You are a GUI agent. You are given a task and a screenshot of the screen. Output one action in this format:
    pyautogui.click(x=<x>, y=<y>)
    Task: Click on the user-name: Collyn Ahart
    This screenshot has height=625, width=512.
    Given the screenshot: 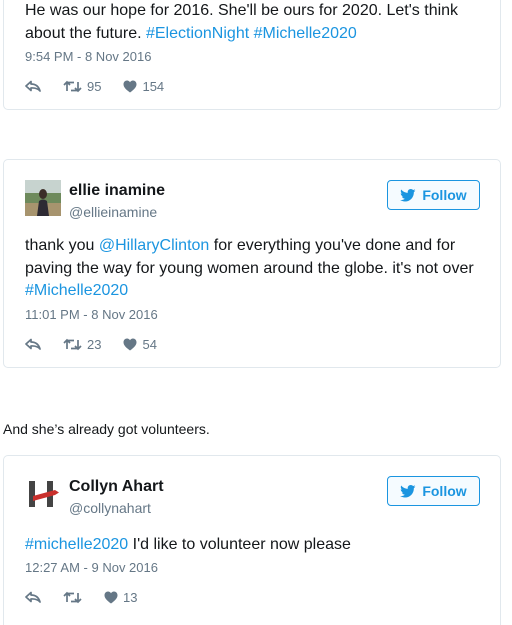 What is the action you would take?
    pyautogui.click(x=116, y=487)
    